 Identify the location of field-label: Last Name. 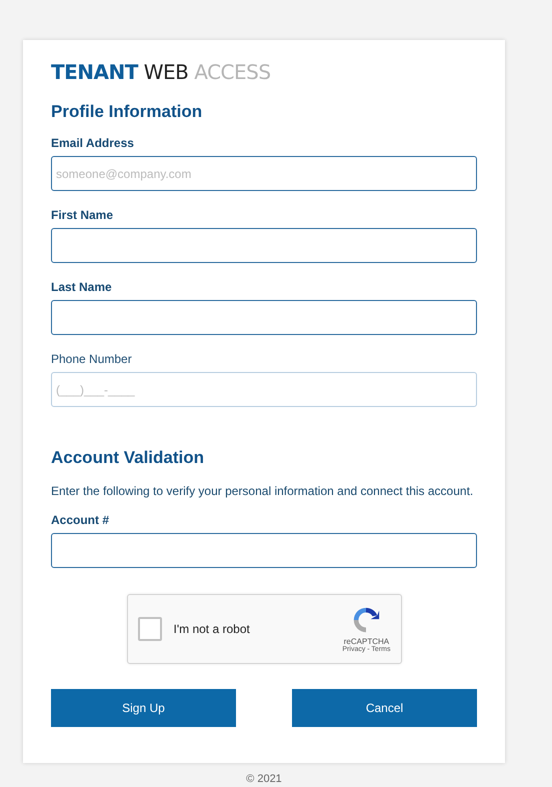
(82, 287).